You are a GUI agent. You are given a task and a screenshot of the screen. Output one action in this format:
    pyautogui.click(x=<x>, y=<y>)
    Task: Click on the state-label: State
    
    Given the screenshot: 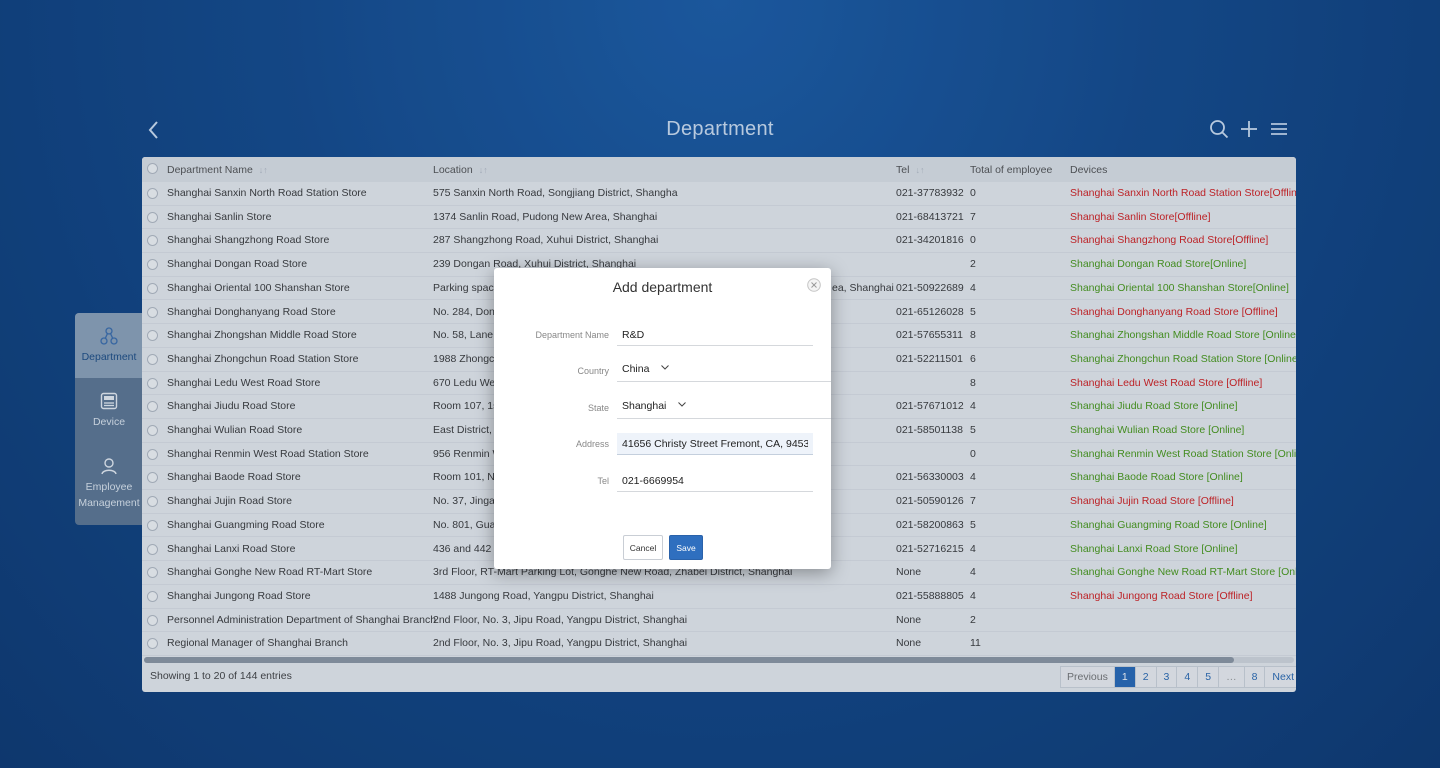 What is the action you would take?
    pyautogui.click(x=598, y=408)
    